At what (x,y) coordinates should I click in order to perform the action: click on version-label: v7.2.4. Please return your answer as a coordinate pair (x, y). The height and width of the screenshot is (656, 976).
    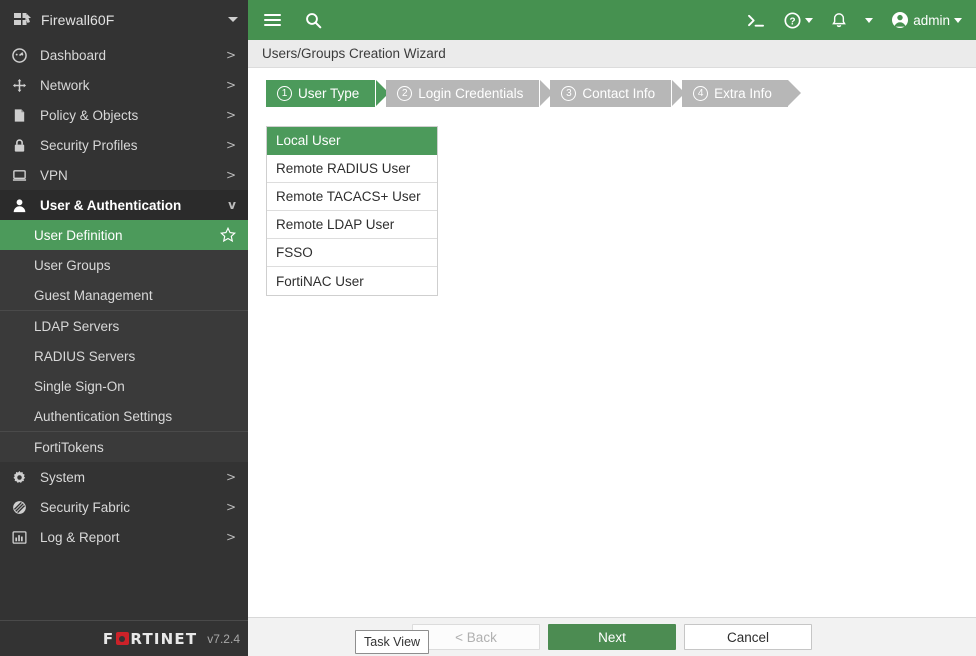
    Looking at the image, I should click on (223, 638).